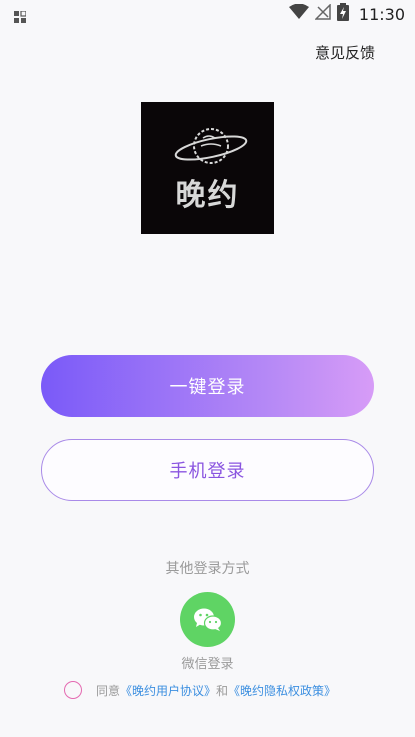 This screenshot has width=415, height=737. I want to click on notification-grid-icon, so click(20, 15).